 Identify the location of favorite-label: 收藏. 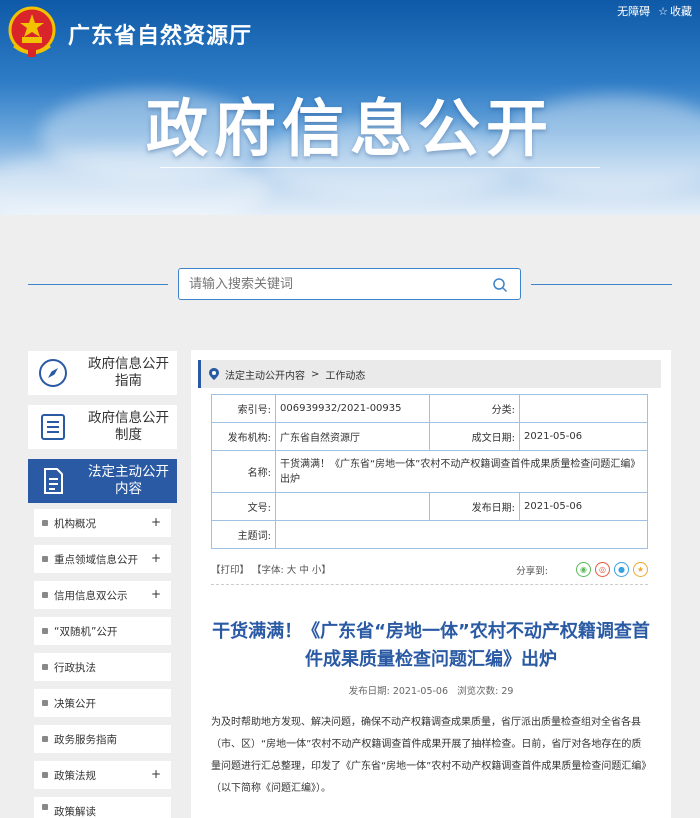
(681, 11).